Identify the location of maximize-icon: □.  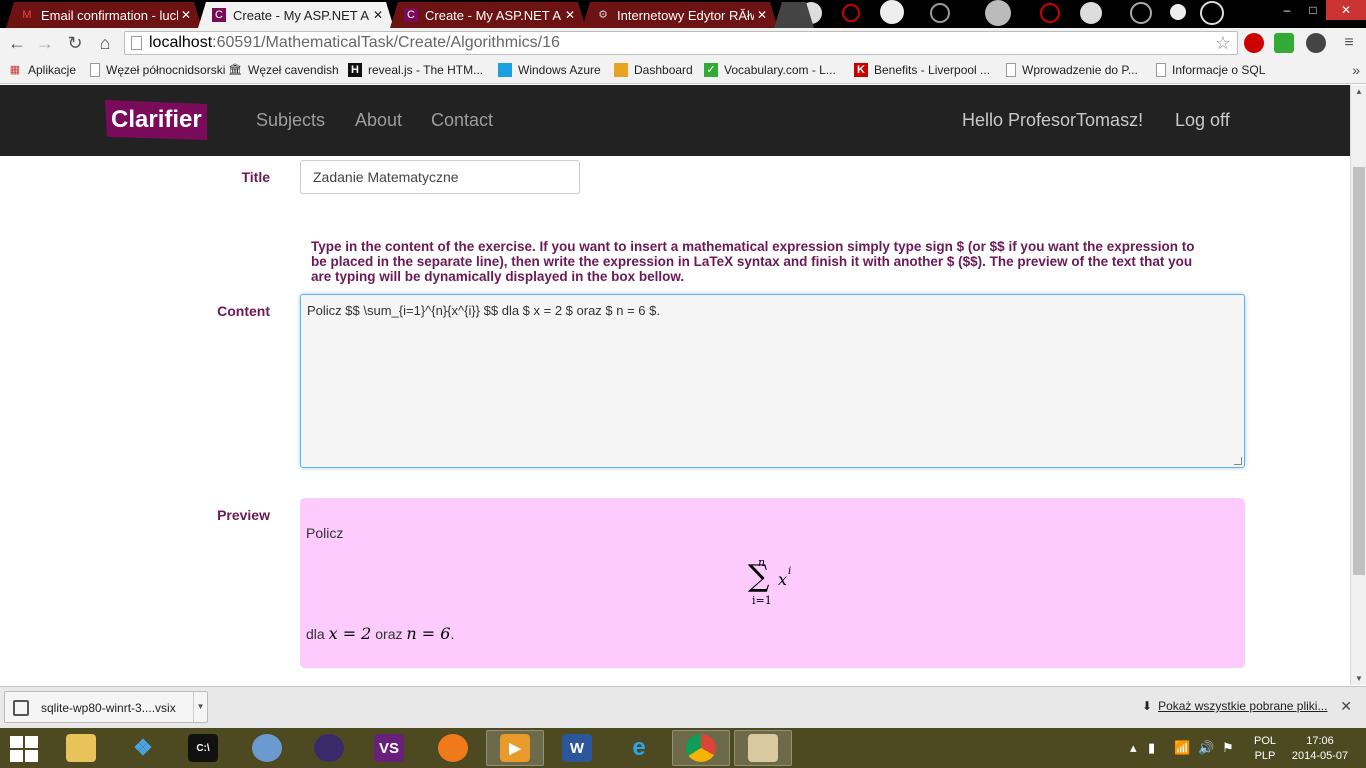
(1313, 10).